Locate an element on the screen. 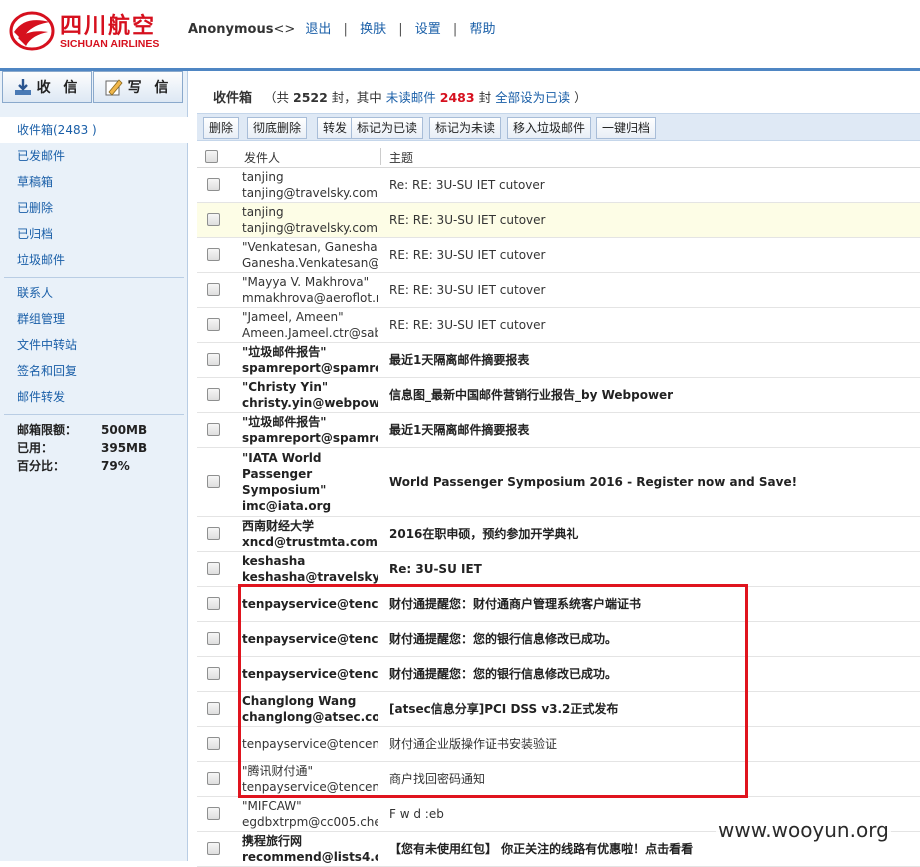  mail-subject: 财付通提醒您：财付通商户管理系统客户端证书 is located at coordinates (651, 604).